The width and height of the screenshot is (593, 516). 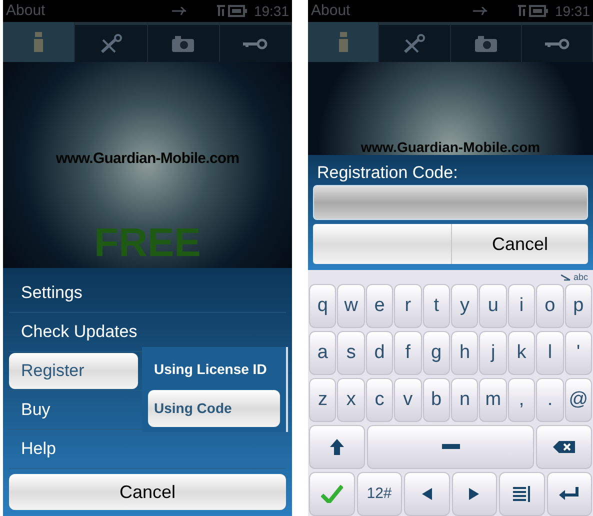 I want to click on key: m, so click(x=493, y=400).